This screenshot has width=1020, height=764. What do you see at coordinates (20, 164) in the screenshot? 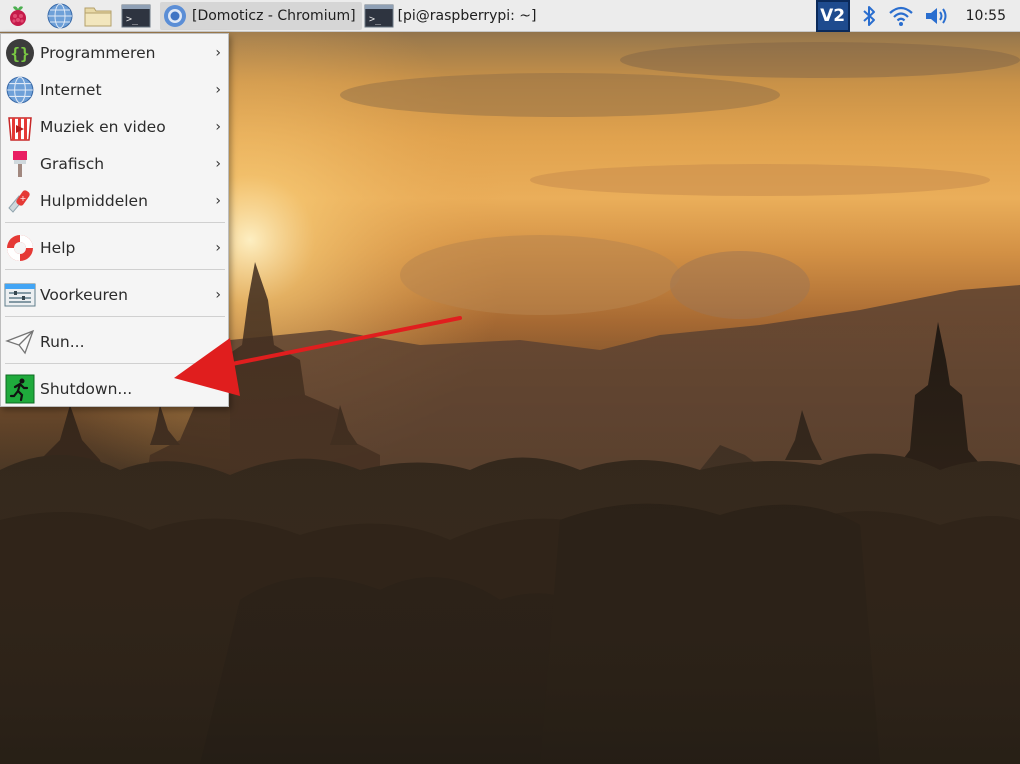
I see `graphics-brush-icon` at bounding box center [20, 164].